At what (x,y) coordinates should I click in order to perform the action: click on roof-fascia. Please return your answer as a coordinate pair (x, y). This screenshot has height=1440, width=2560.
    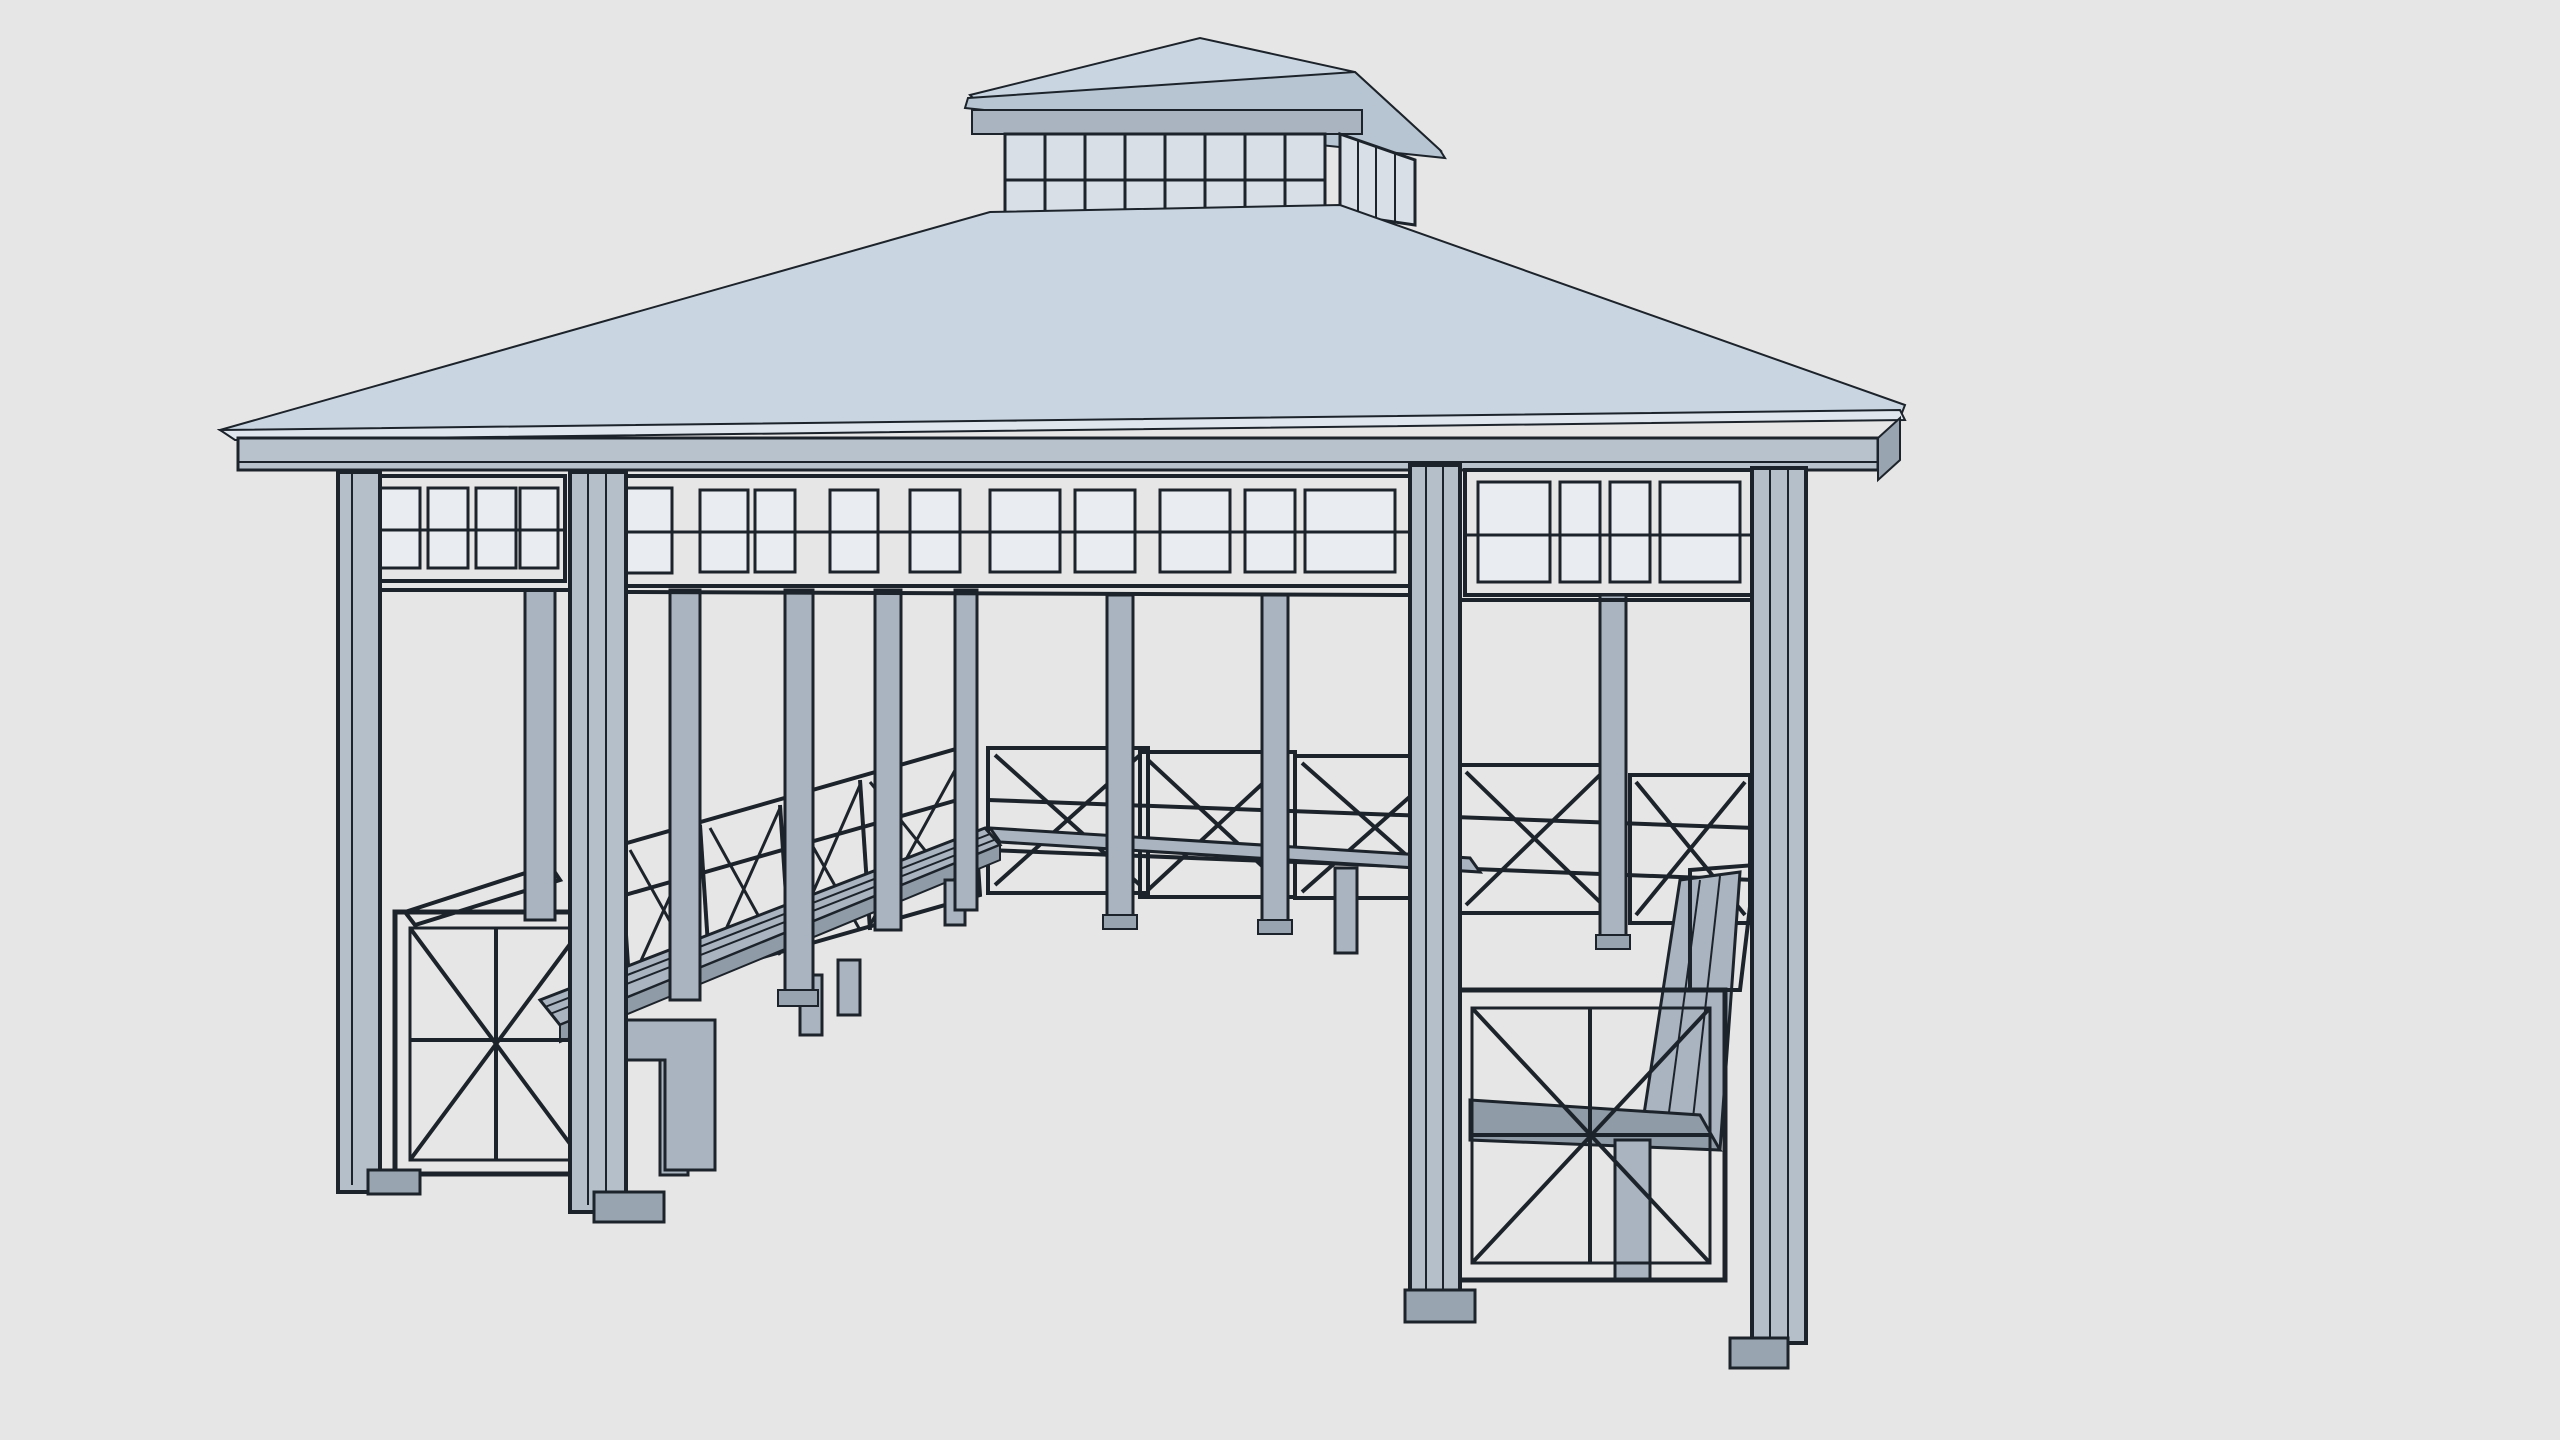
    Looking at the image, I should click on (1058, 454).